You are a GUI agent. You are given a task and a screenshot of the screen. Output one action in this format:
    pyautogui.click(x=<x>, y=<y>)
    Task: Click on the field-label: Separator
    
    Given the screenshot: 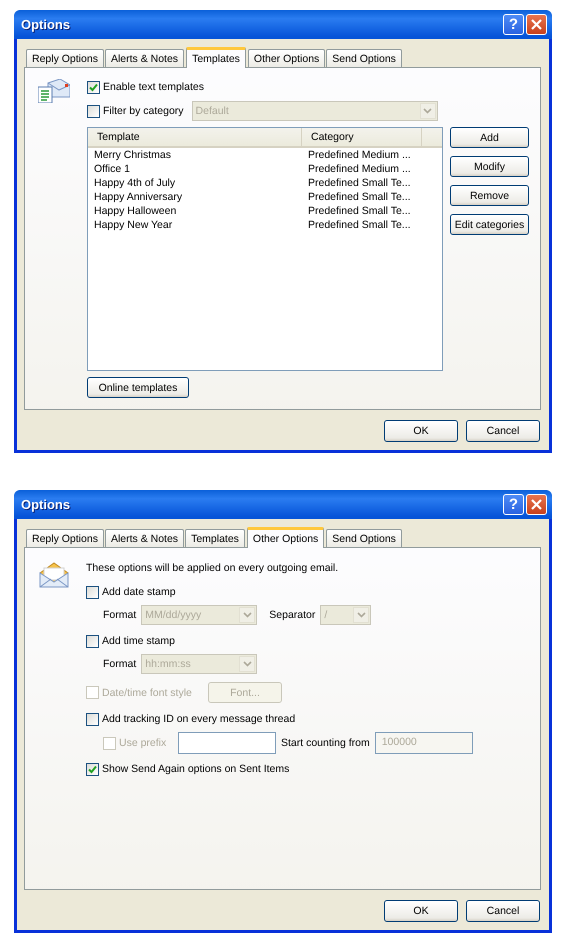 What is the action you would take?
    pyautogui.click(x=292, y=614)
    